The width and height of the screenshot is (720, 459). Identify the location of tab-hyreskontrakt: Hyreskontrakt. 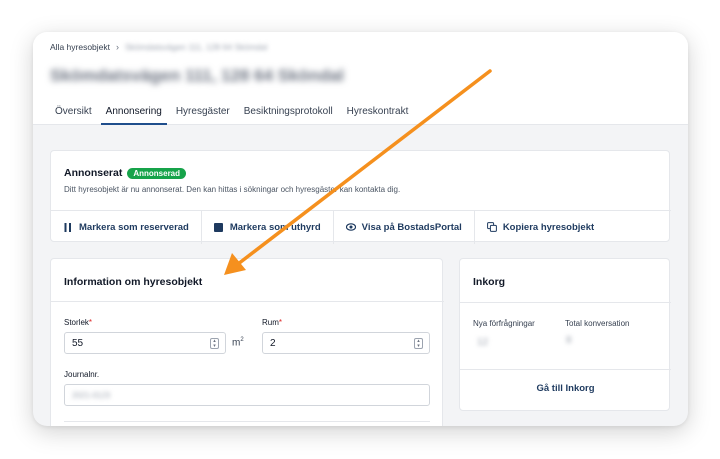
(378, 114).